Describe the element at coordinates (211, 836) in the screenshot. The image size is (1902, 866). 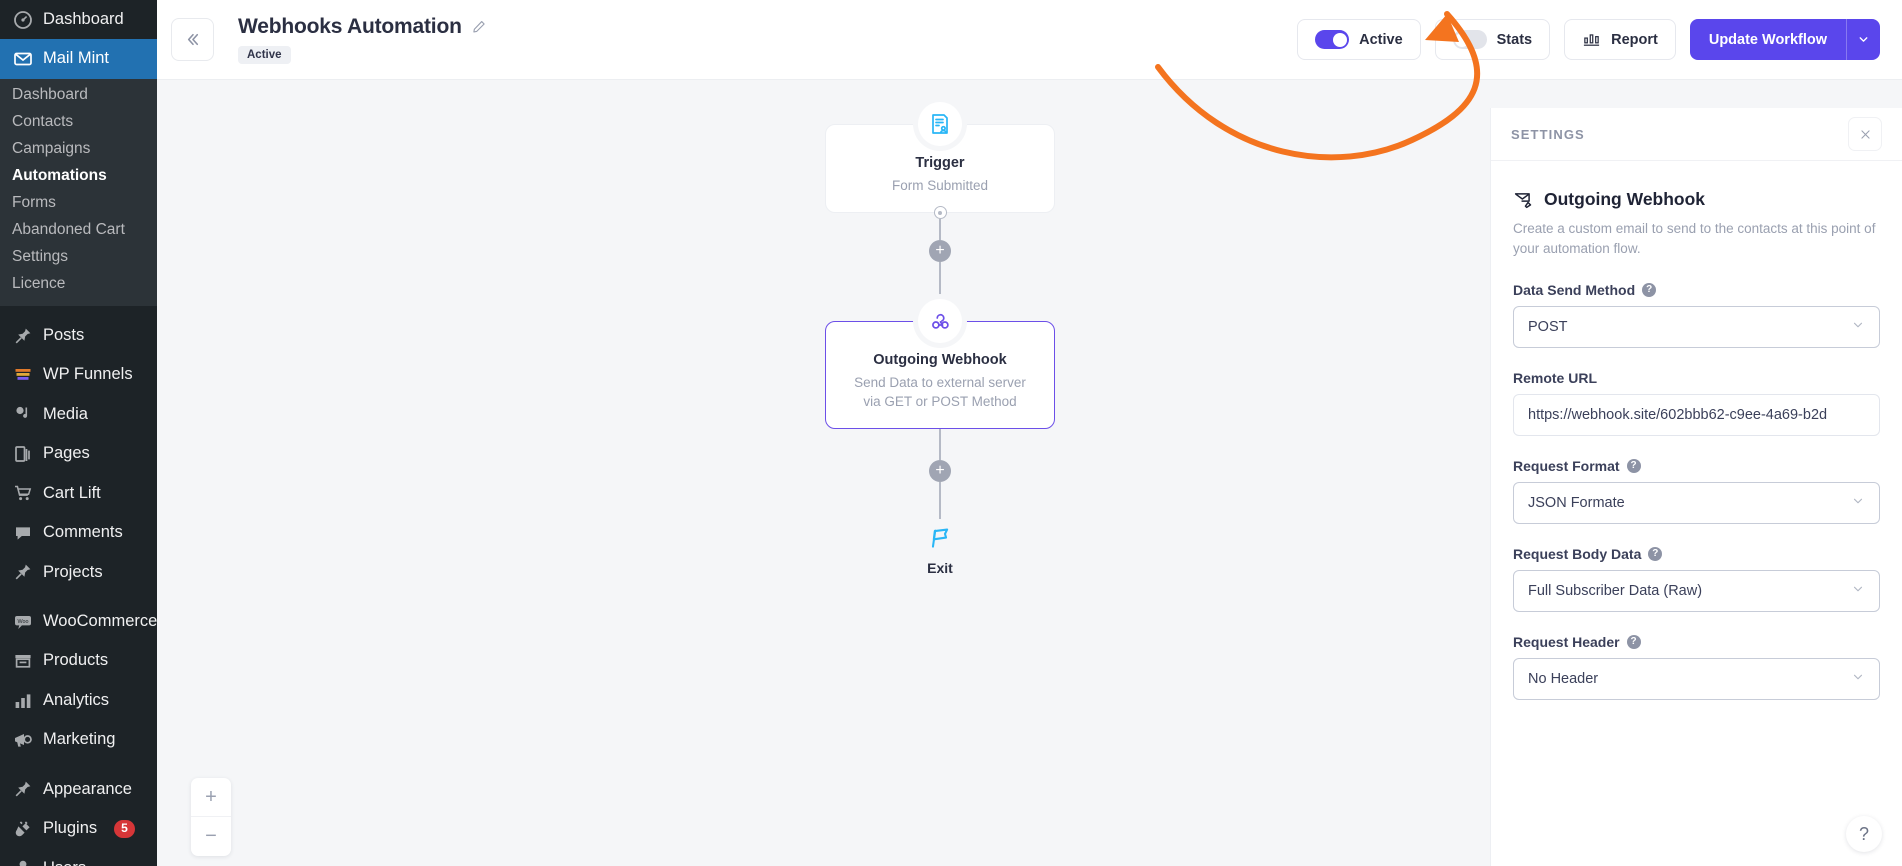
I see `zoom-out-button: −` at that location.